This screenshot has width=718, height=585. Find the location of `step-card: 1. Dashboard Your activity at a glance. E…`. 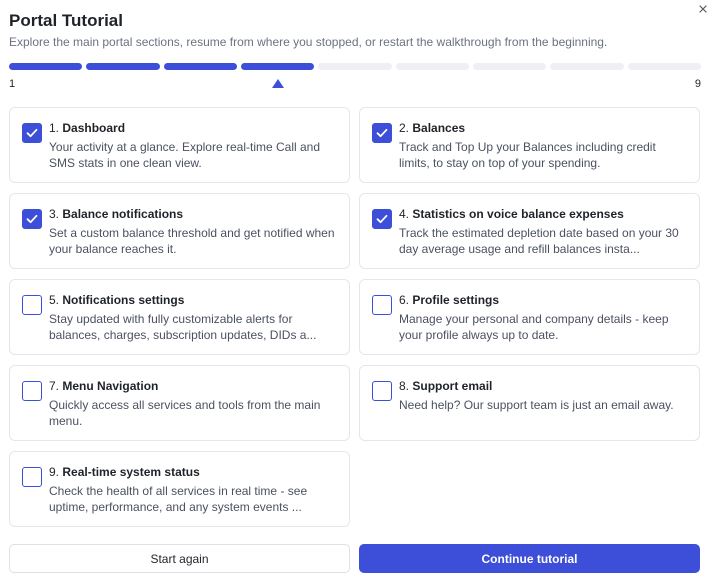

step-card: 1. Dashboard Your activity at a glance. E… is located at coordinates (179, 145).